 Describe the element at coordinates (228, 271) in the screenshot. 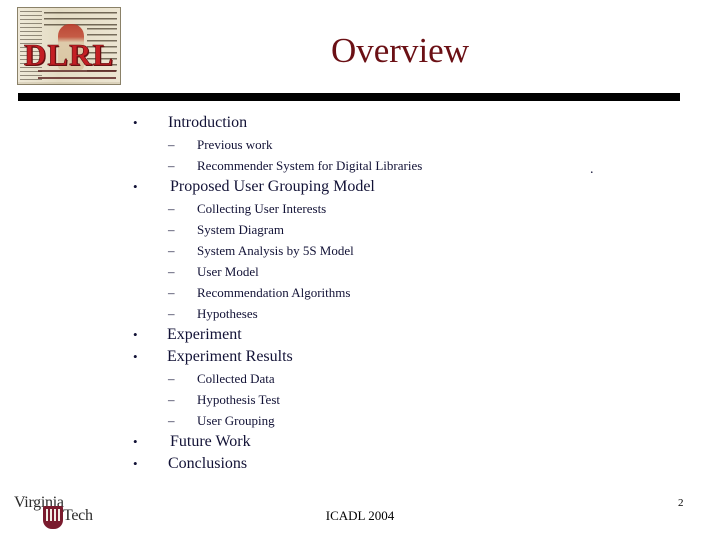

I see `list-item-label: User Model` at that location.